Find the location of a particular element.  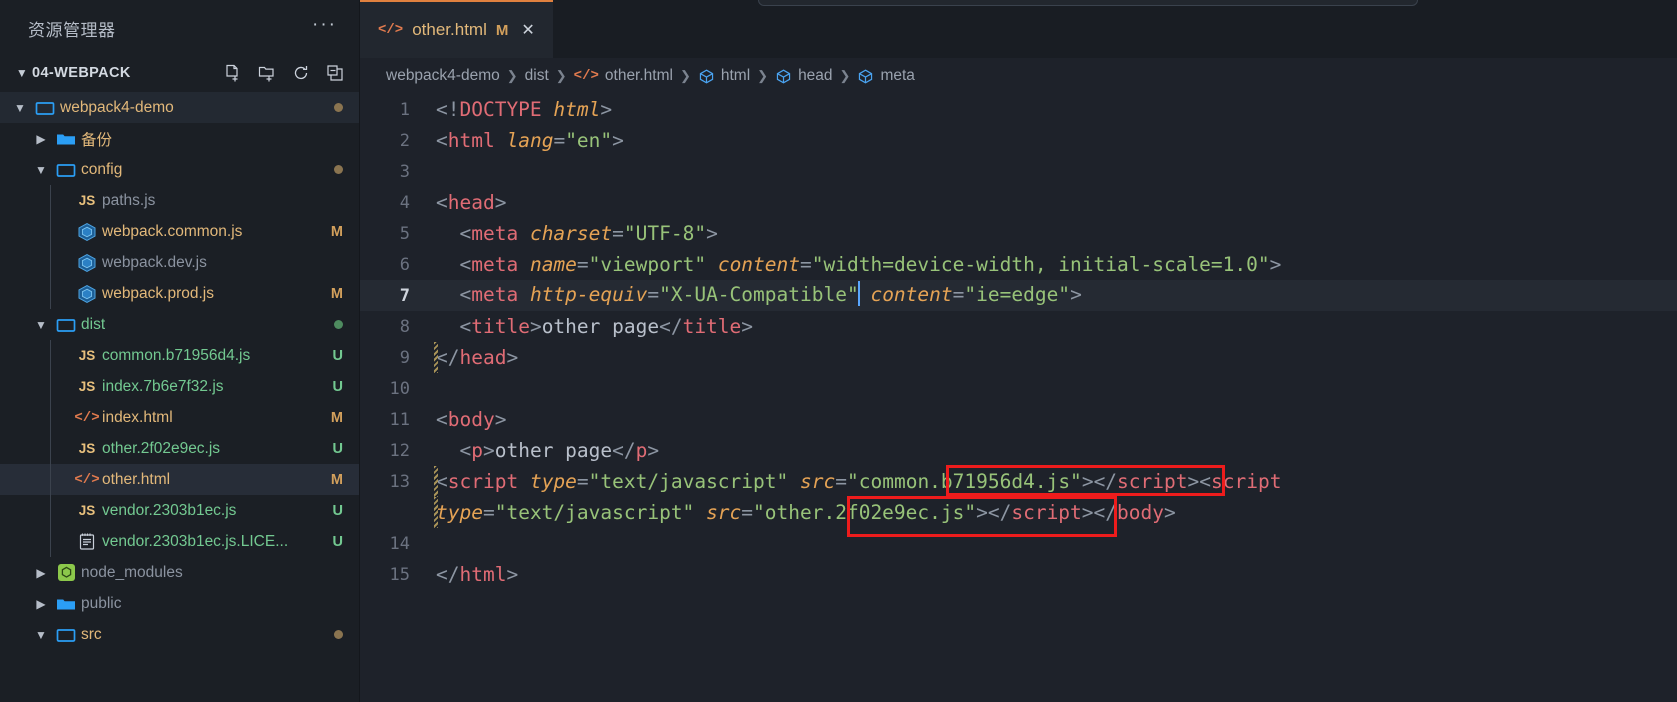

token-attr: charset is located at coordinates (571, 233).